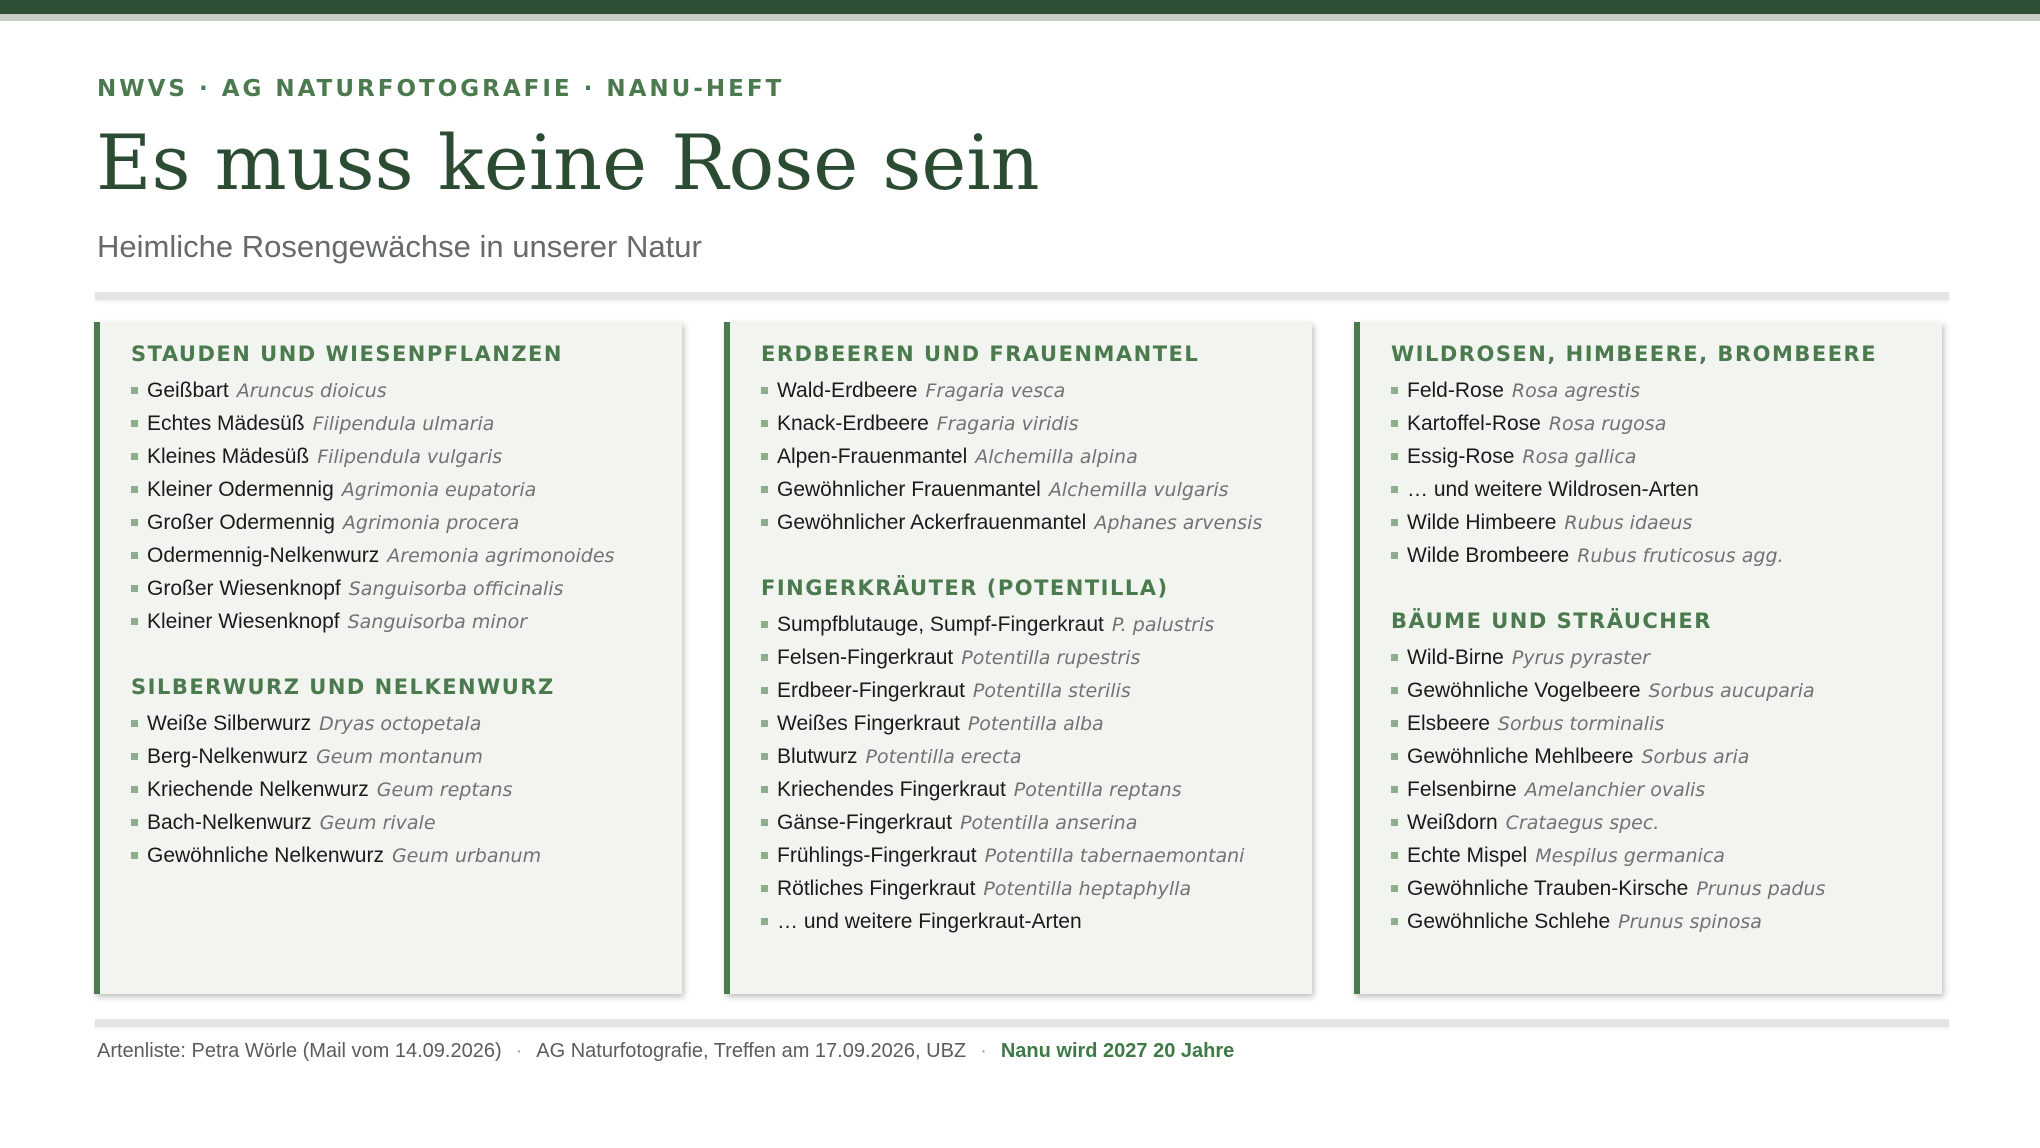 The width and height of the screenshot is (2040, 1148). What do you see at coordinates (909, 489) in the screenshot?
I see `species-name: Gewöhnlicher Frauenmantel` at bounding box center [909, 489].